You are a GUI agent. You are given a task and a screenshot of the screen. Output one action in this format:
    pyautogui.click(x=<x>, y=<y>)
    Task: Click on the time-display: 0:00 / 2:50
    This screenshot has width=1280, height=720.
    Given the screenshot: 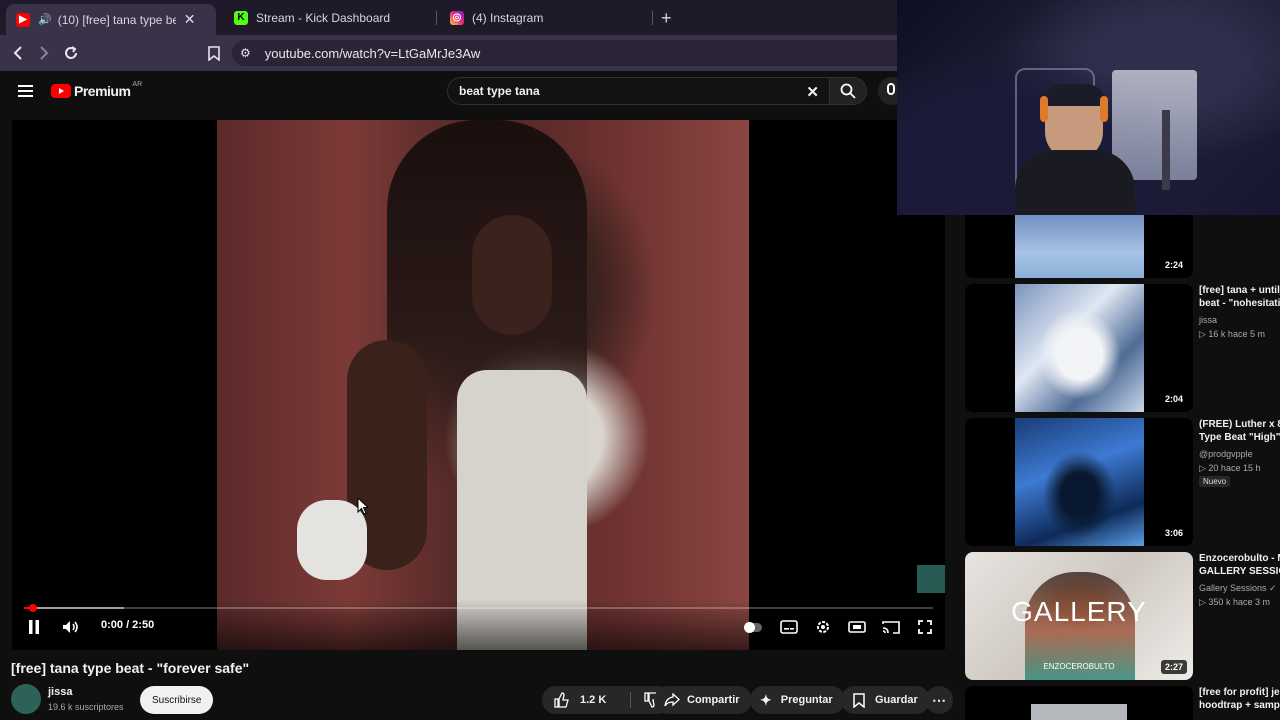 What is the action you would take?
    pyautogui.click(x=128, y=625)
    